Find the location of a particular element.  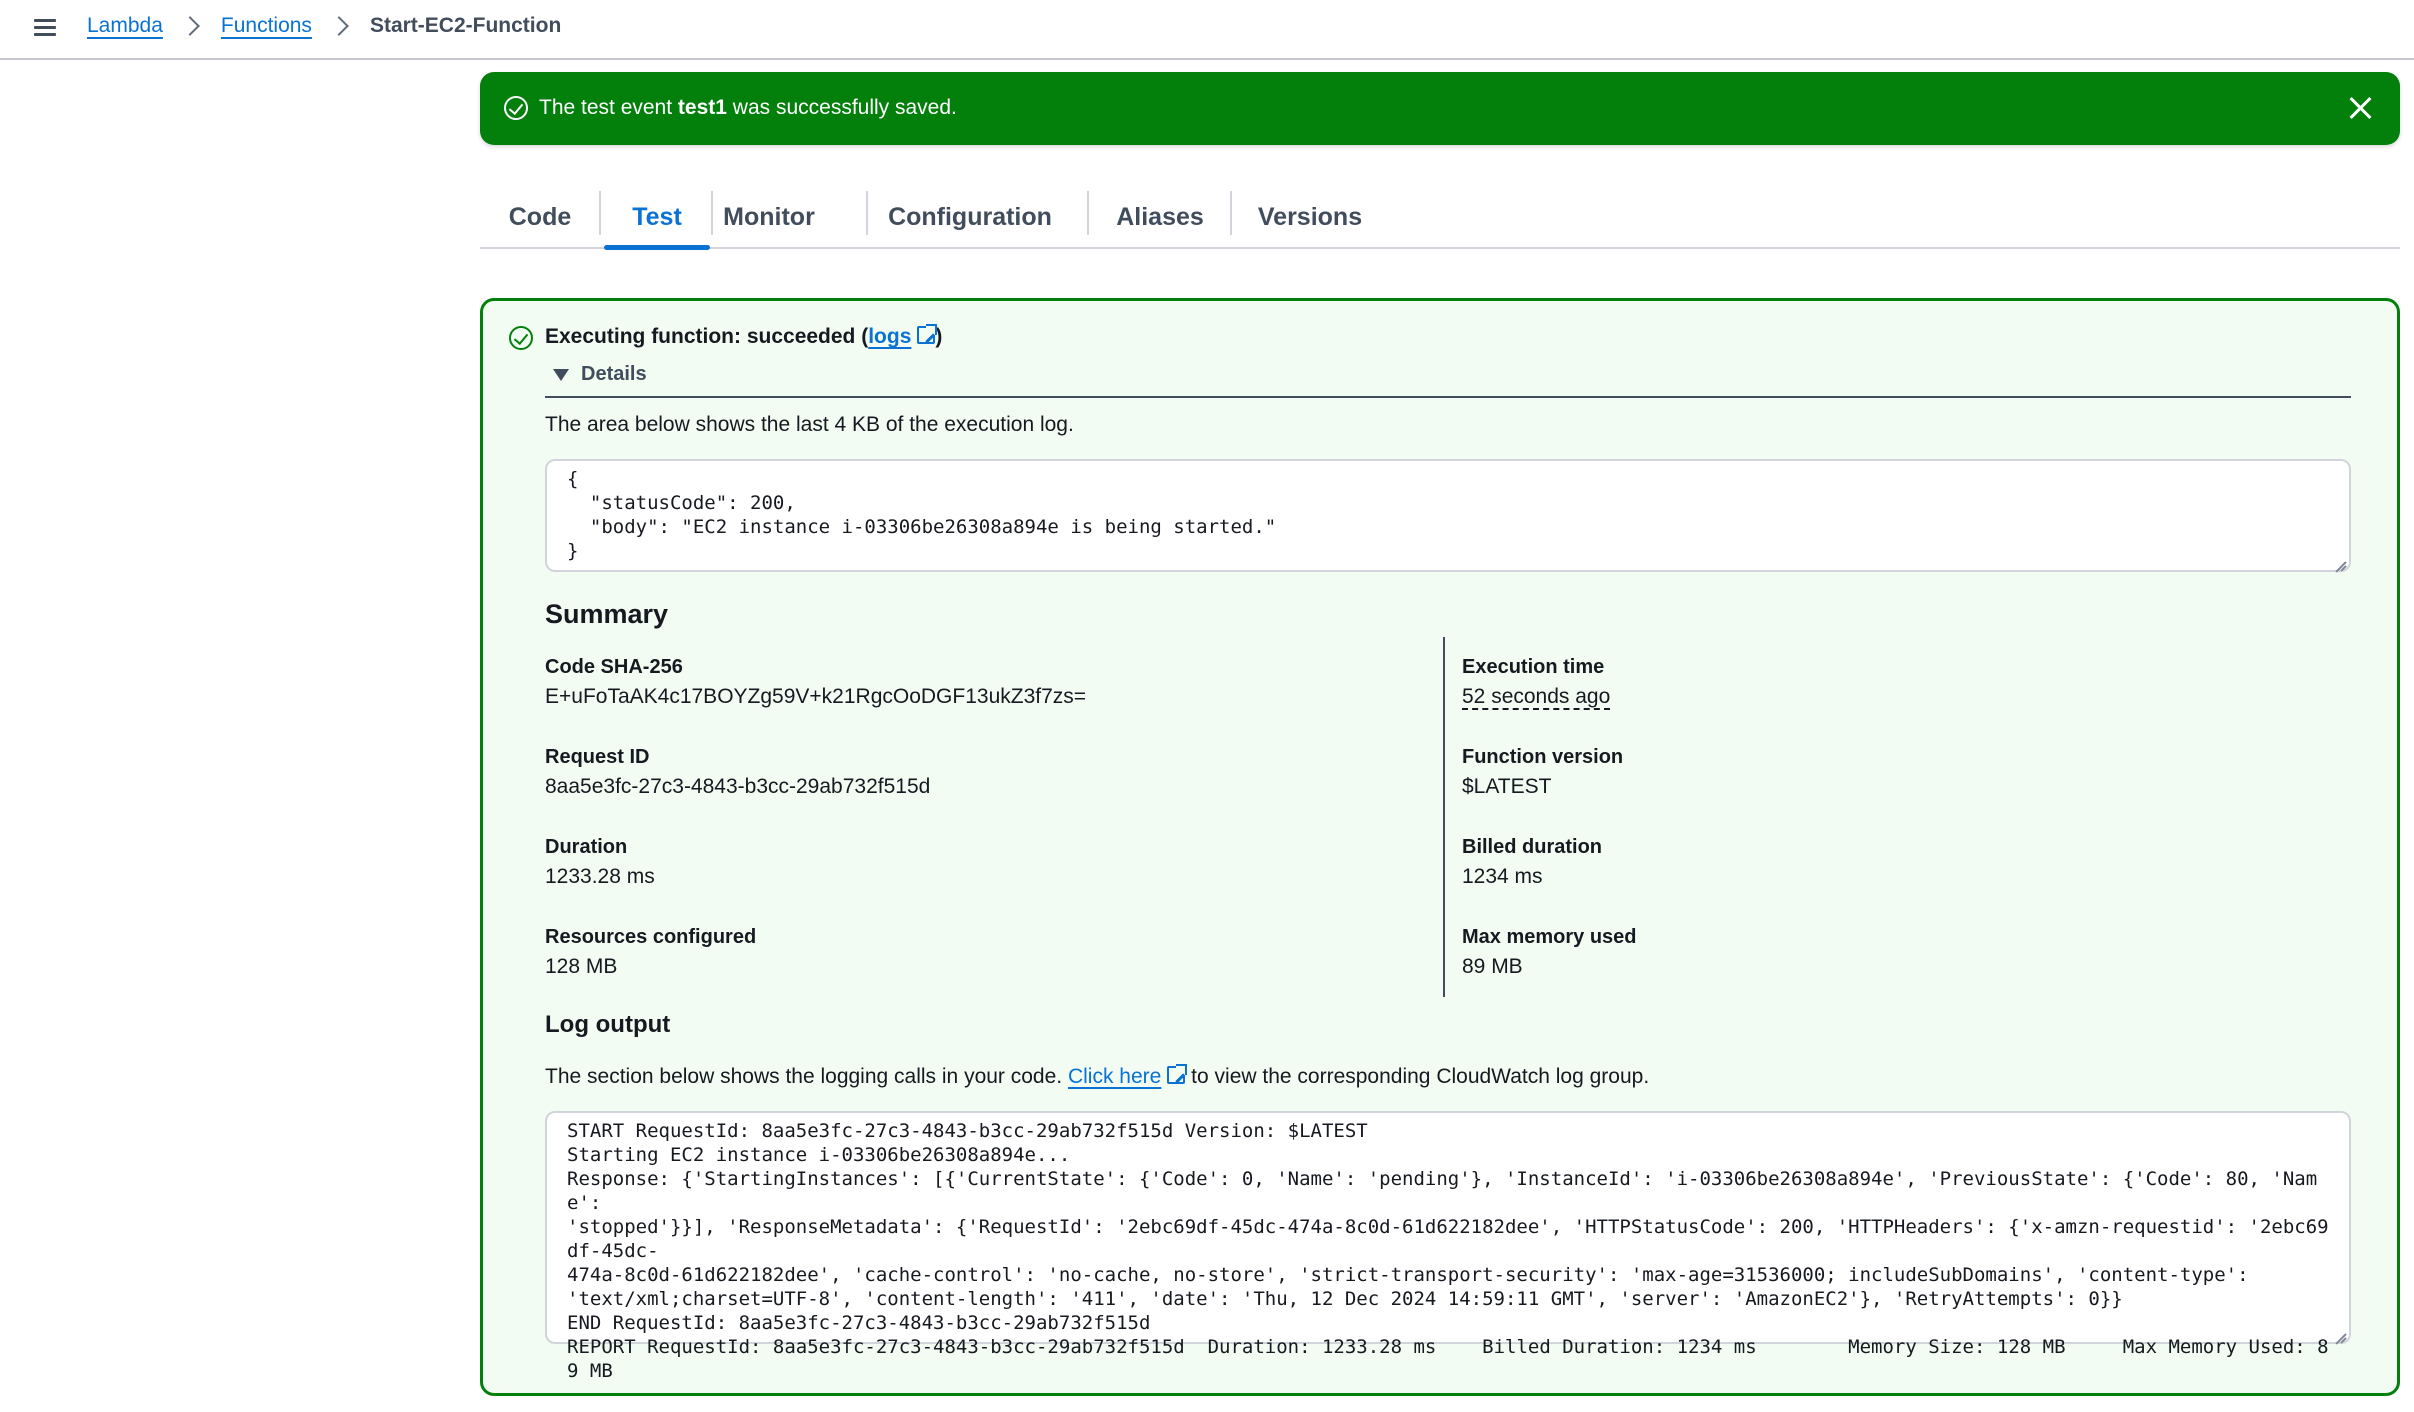

check-circle-icon is located at coordinates (516, 108).